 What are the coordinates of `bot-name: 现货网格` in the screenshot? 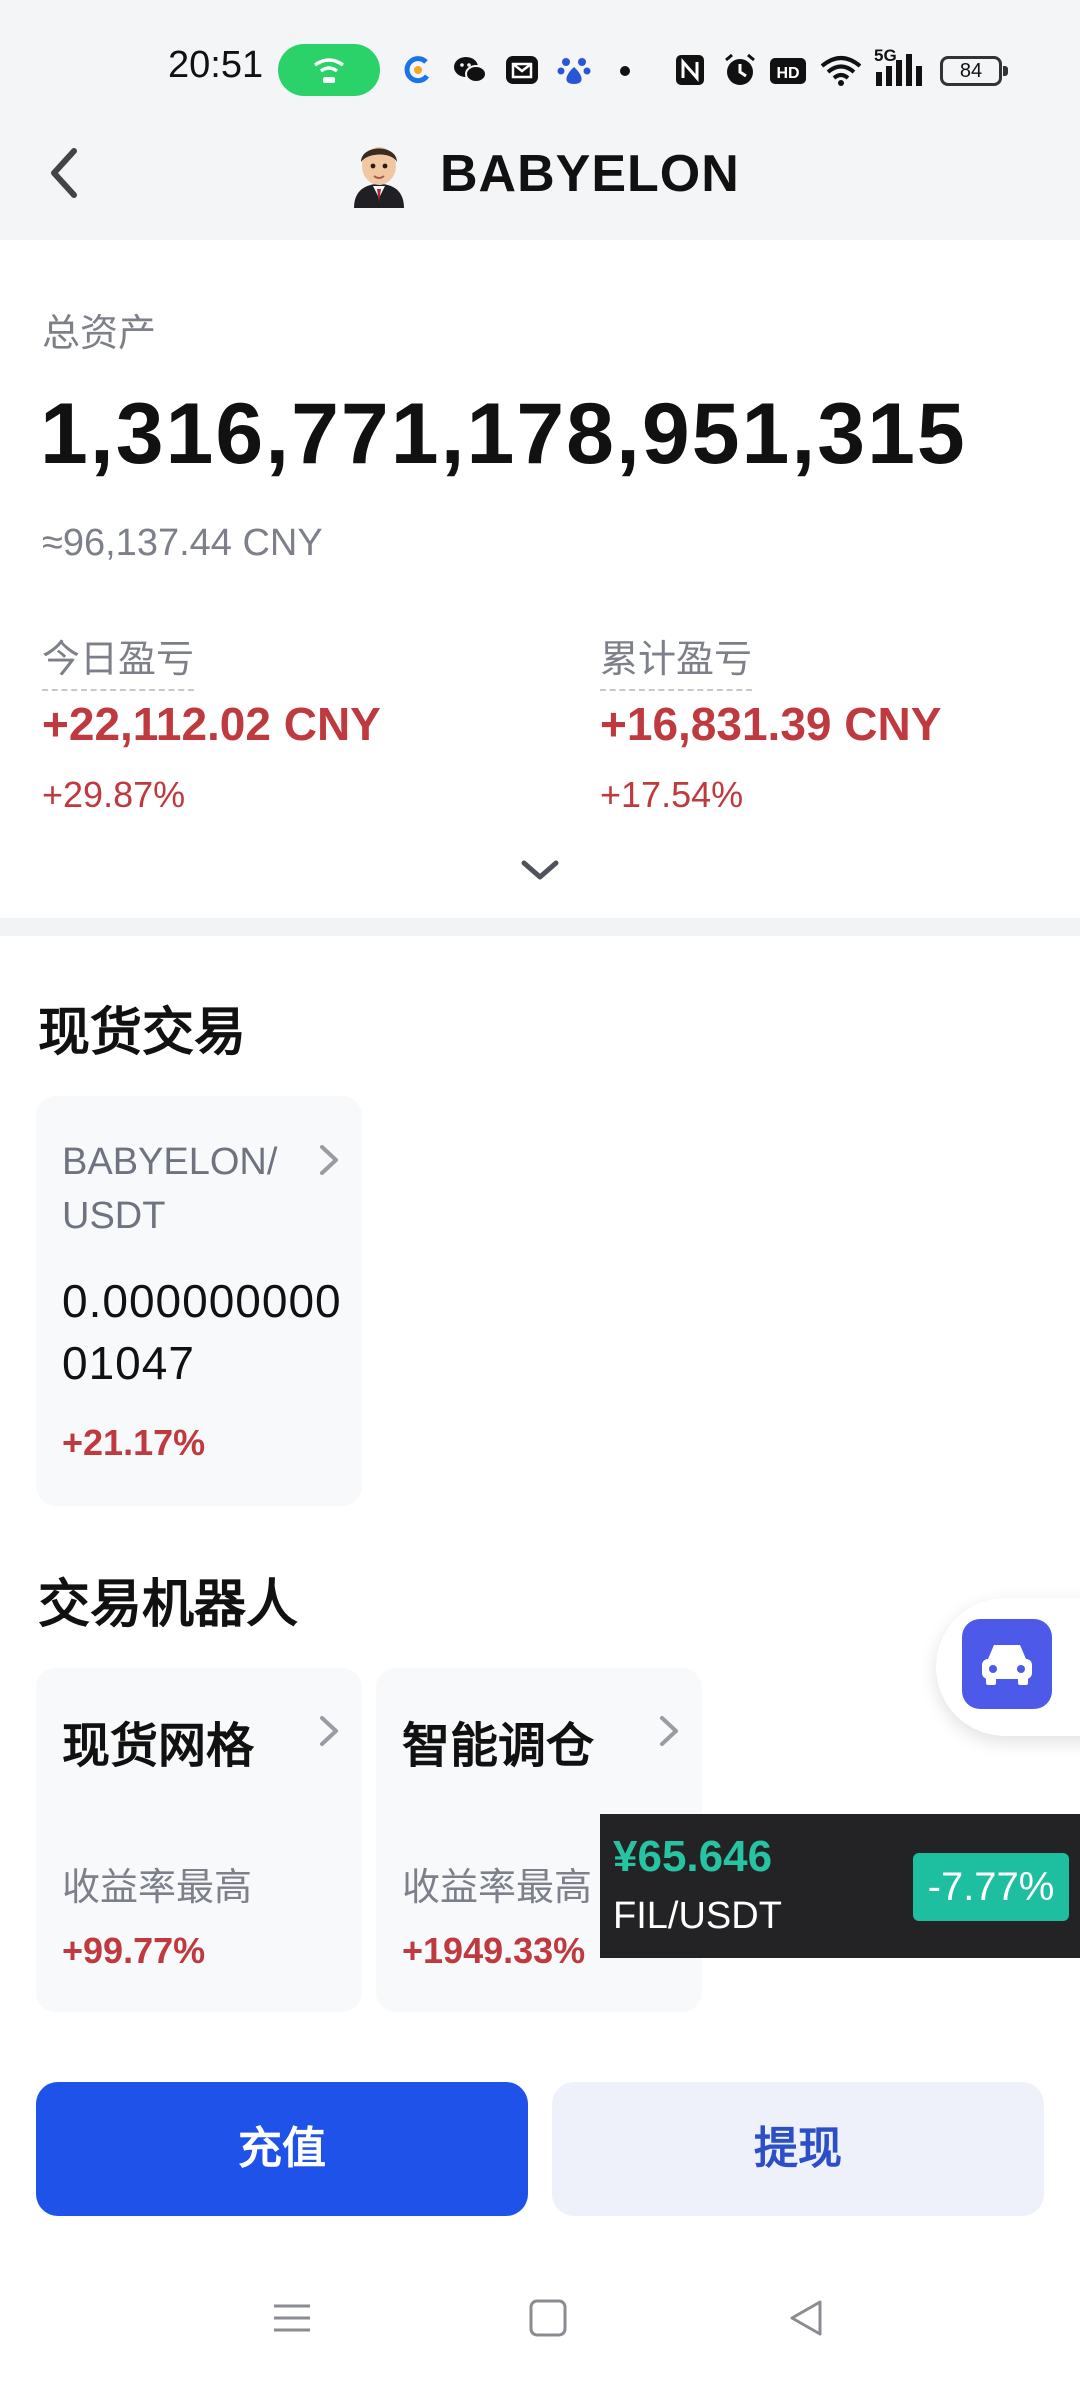 It's located at (158, 1746).